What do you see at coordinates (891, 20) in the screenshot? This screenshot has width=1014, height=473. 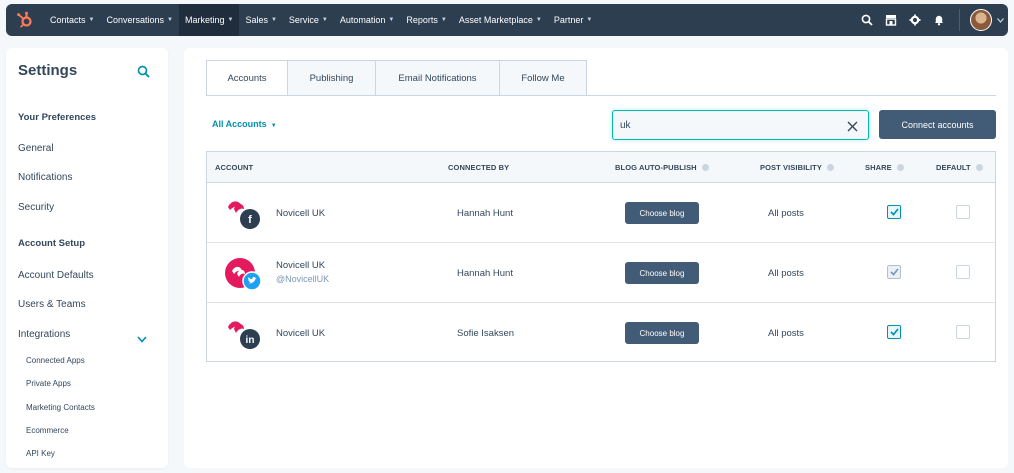 I see `marketplace-icon` at bounding box center [891, 20].